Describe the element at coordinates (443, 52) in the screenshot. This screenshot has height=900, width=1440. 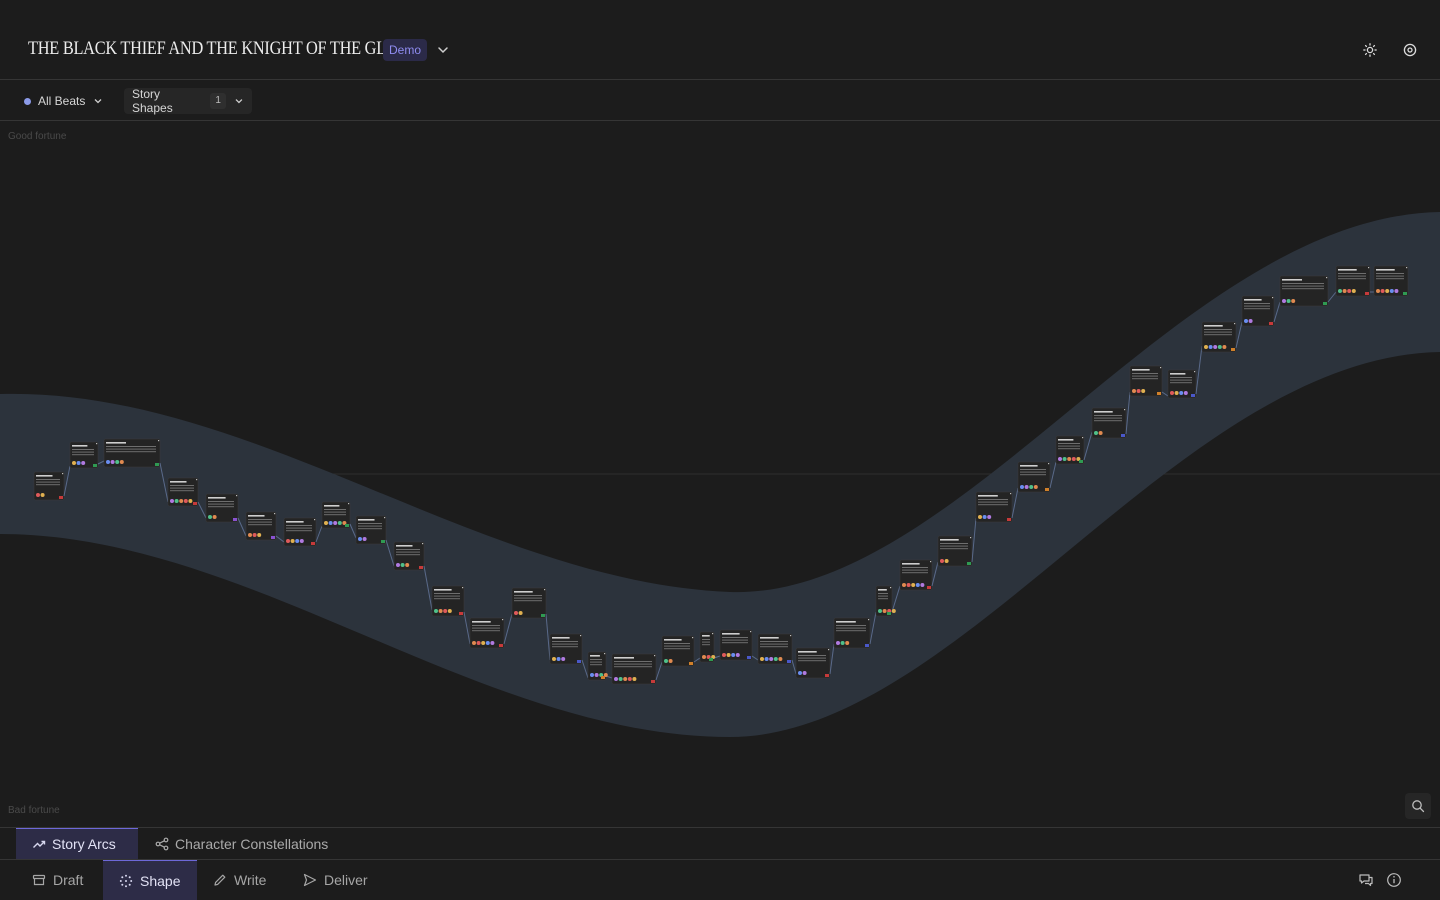
I see `chevron-down-icon` at that location.